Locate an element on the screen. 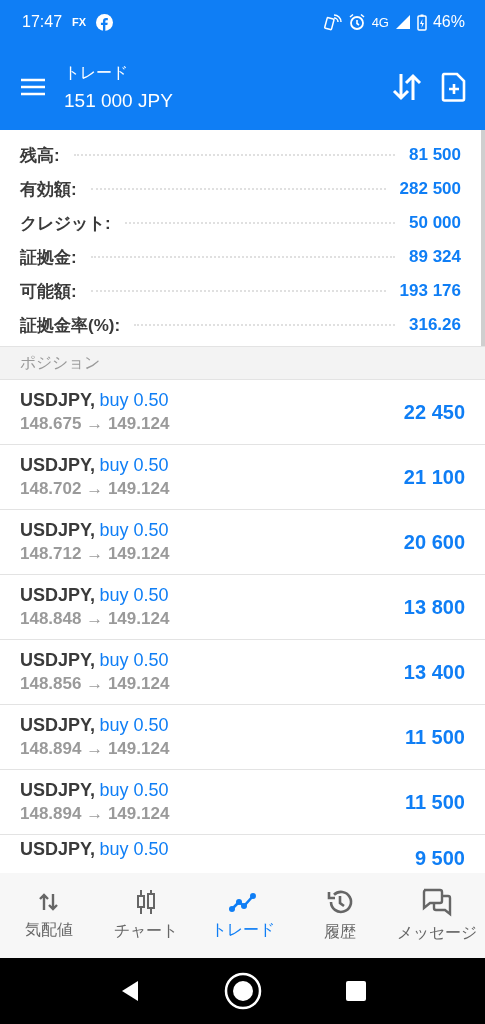 This screenshot has width=485, height=1024. signal-icon is located at coordinates (402, 22).